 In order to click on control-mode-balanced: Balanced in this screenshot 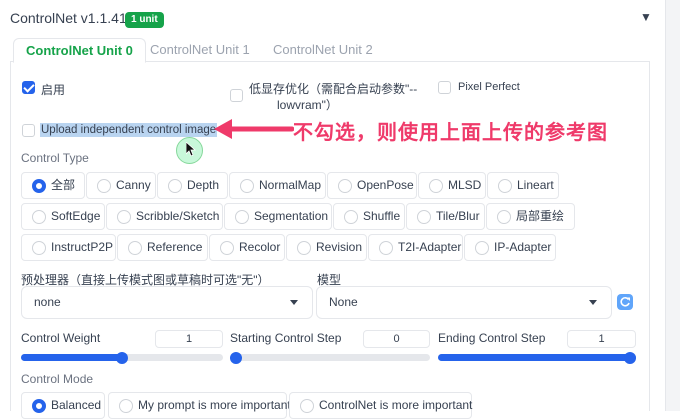, I will do `click(63, 405)`.